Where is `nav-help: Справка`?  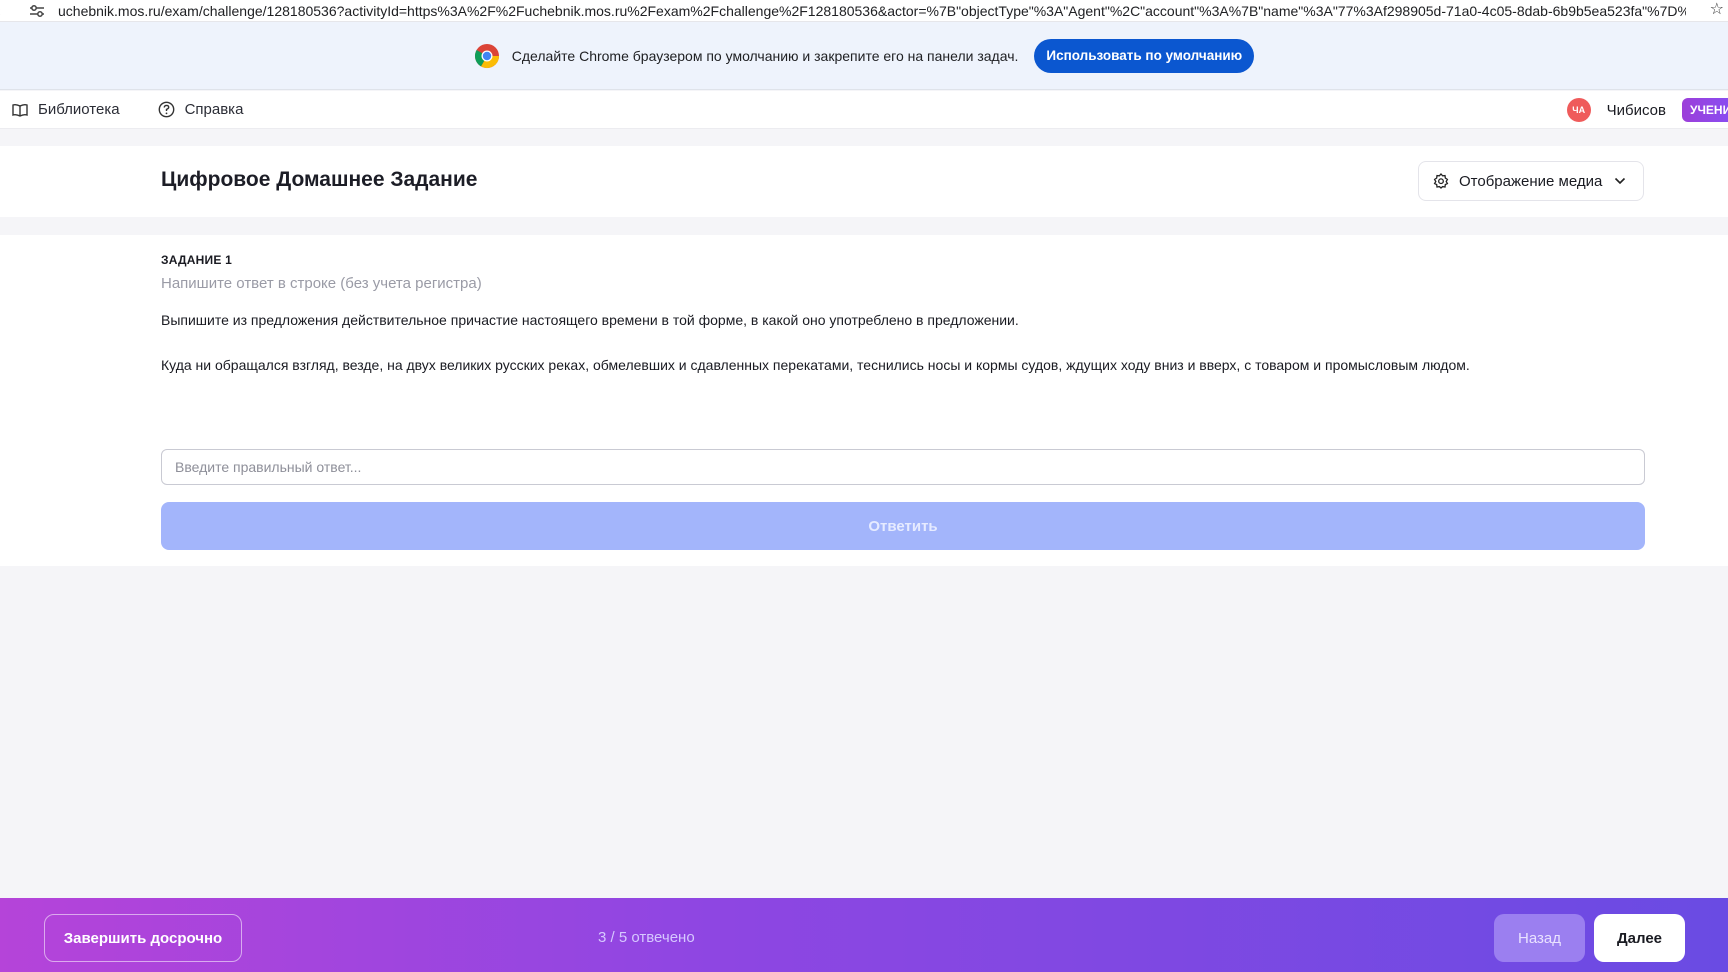 nav-help: Справка is located at coordinates (201, 109).